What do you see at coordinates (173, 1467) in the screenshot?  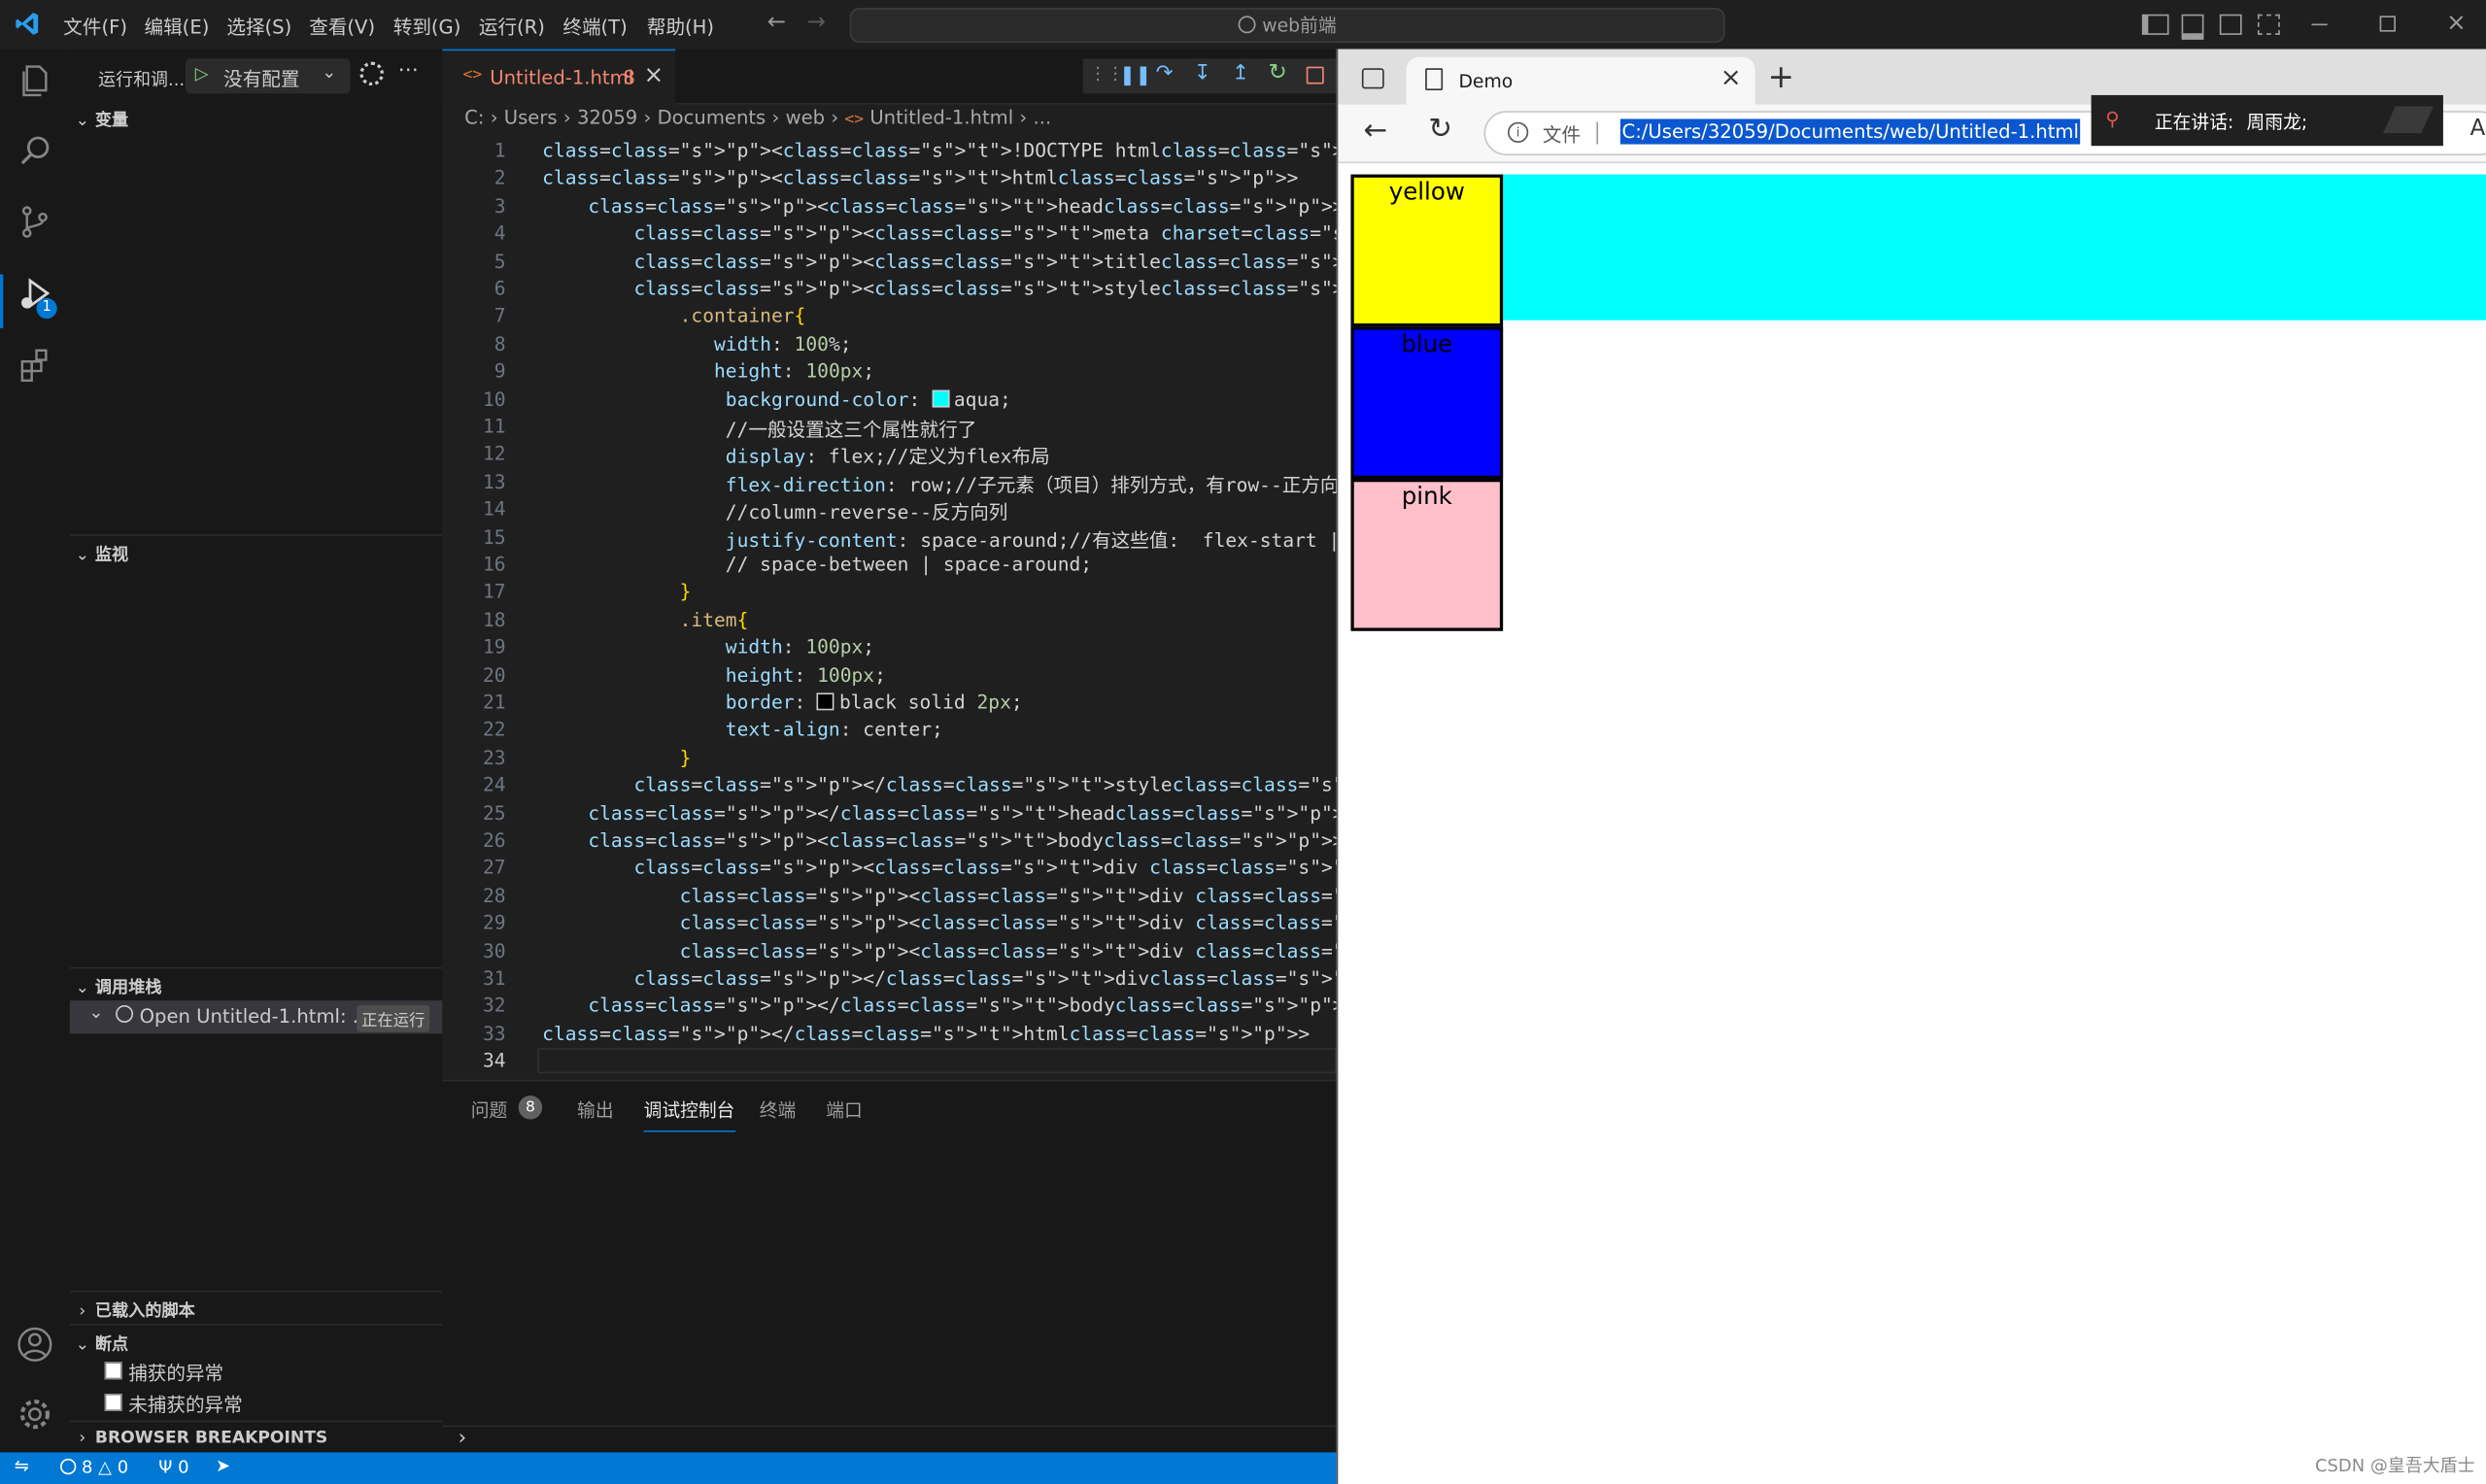 I see `ports-status: Ψ 0` at bounding box center [173, 1467].